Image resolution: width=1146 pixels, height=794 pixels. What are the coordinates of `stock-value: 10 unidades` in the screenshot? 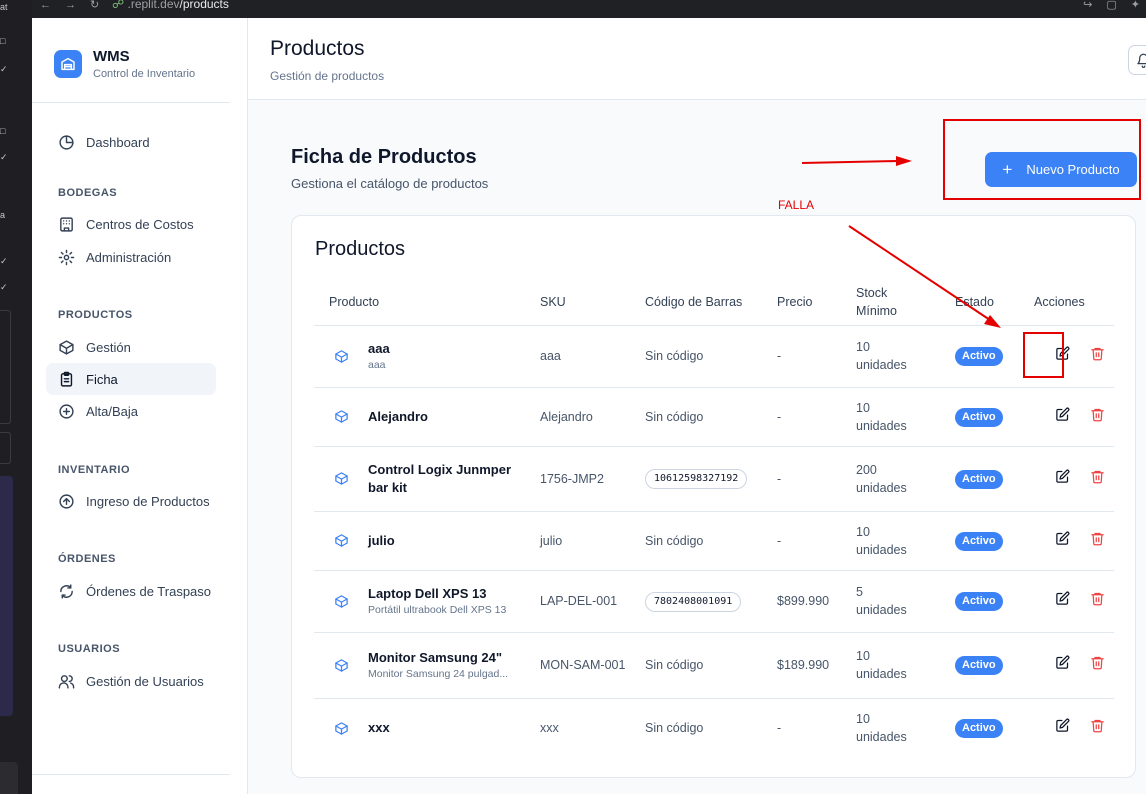 It's located at (881, 416).